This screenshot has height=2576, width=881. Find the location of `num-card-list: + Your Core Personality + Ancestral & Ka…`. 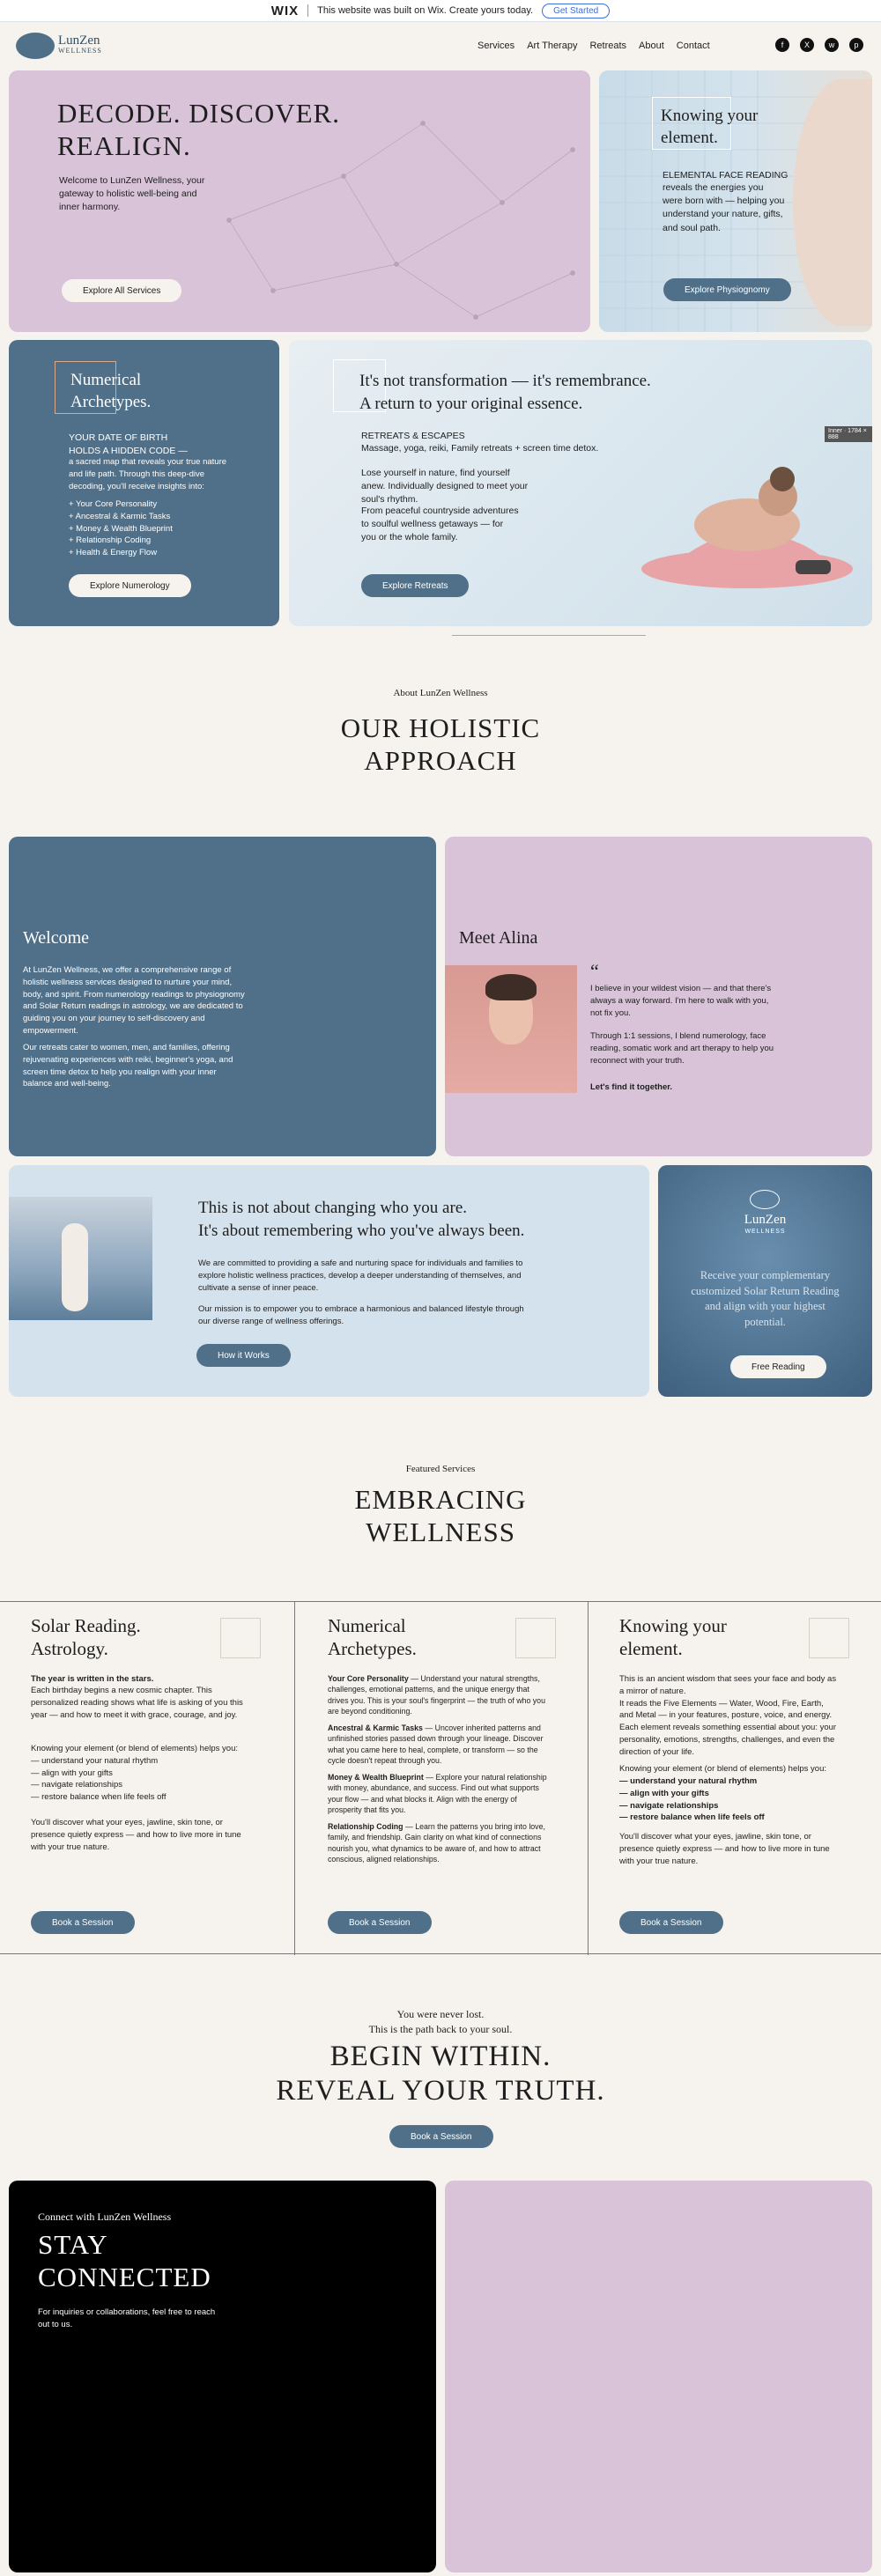

num-card-list: + Your Core Personality + Ancestral & Ka… is located at coordinates (121, 528).